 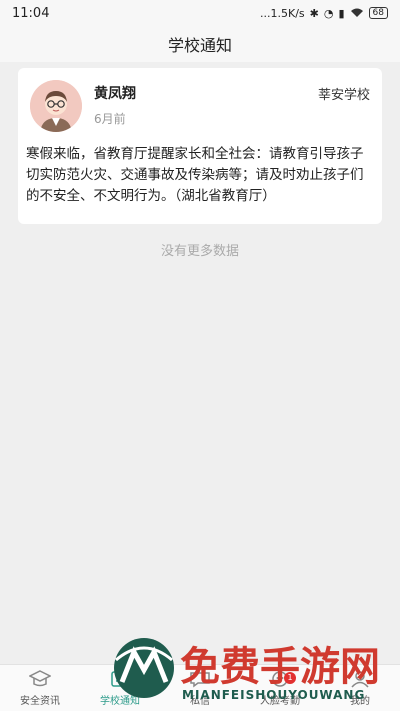 What do you see at coordinates (115, 94) in the screenshot?
I see `author-name: 黄凤翔` at bounding box center [115, 94].